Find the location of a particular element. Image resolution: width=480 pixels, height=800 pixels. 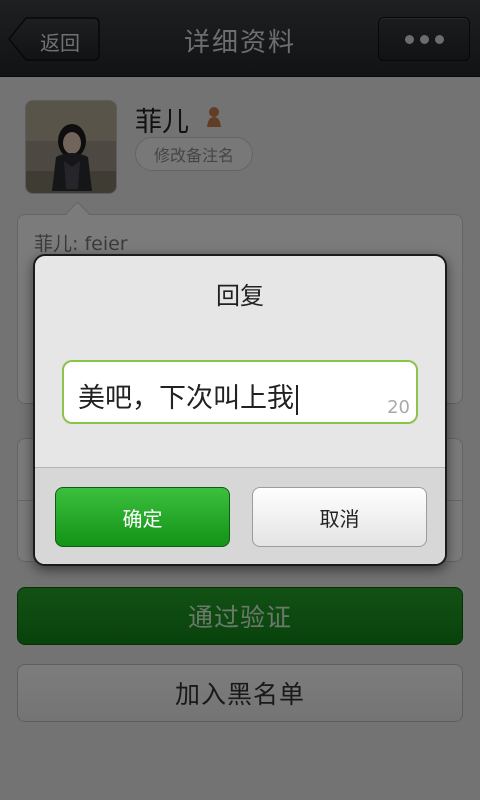

reply-input: 美吧，下次叫上我 20 is located at coordinates (240, 392).